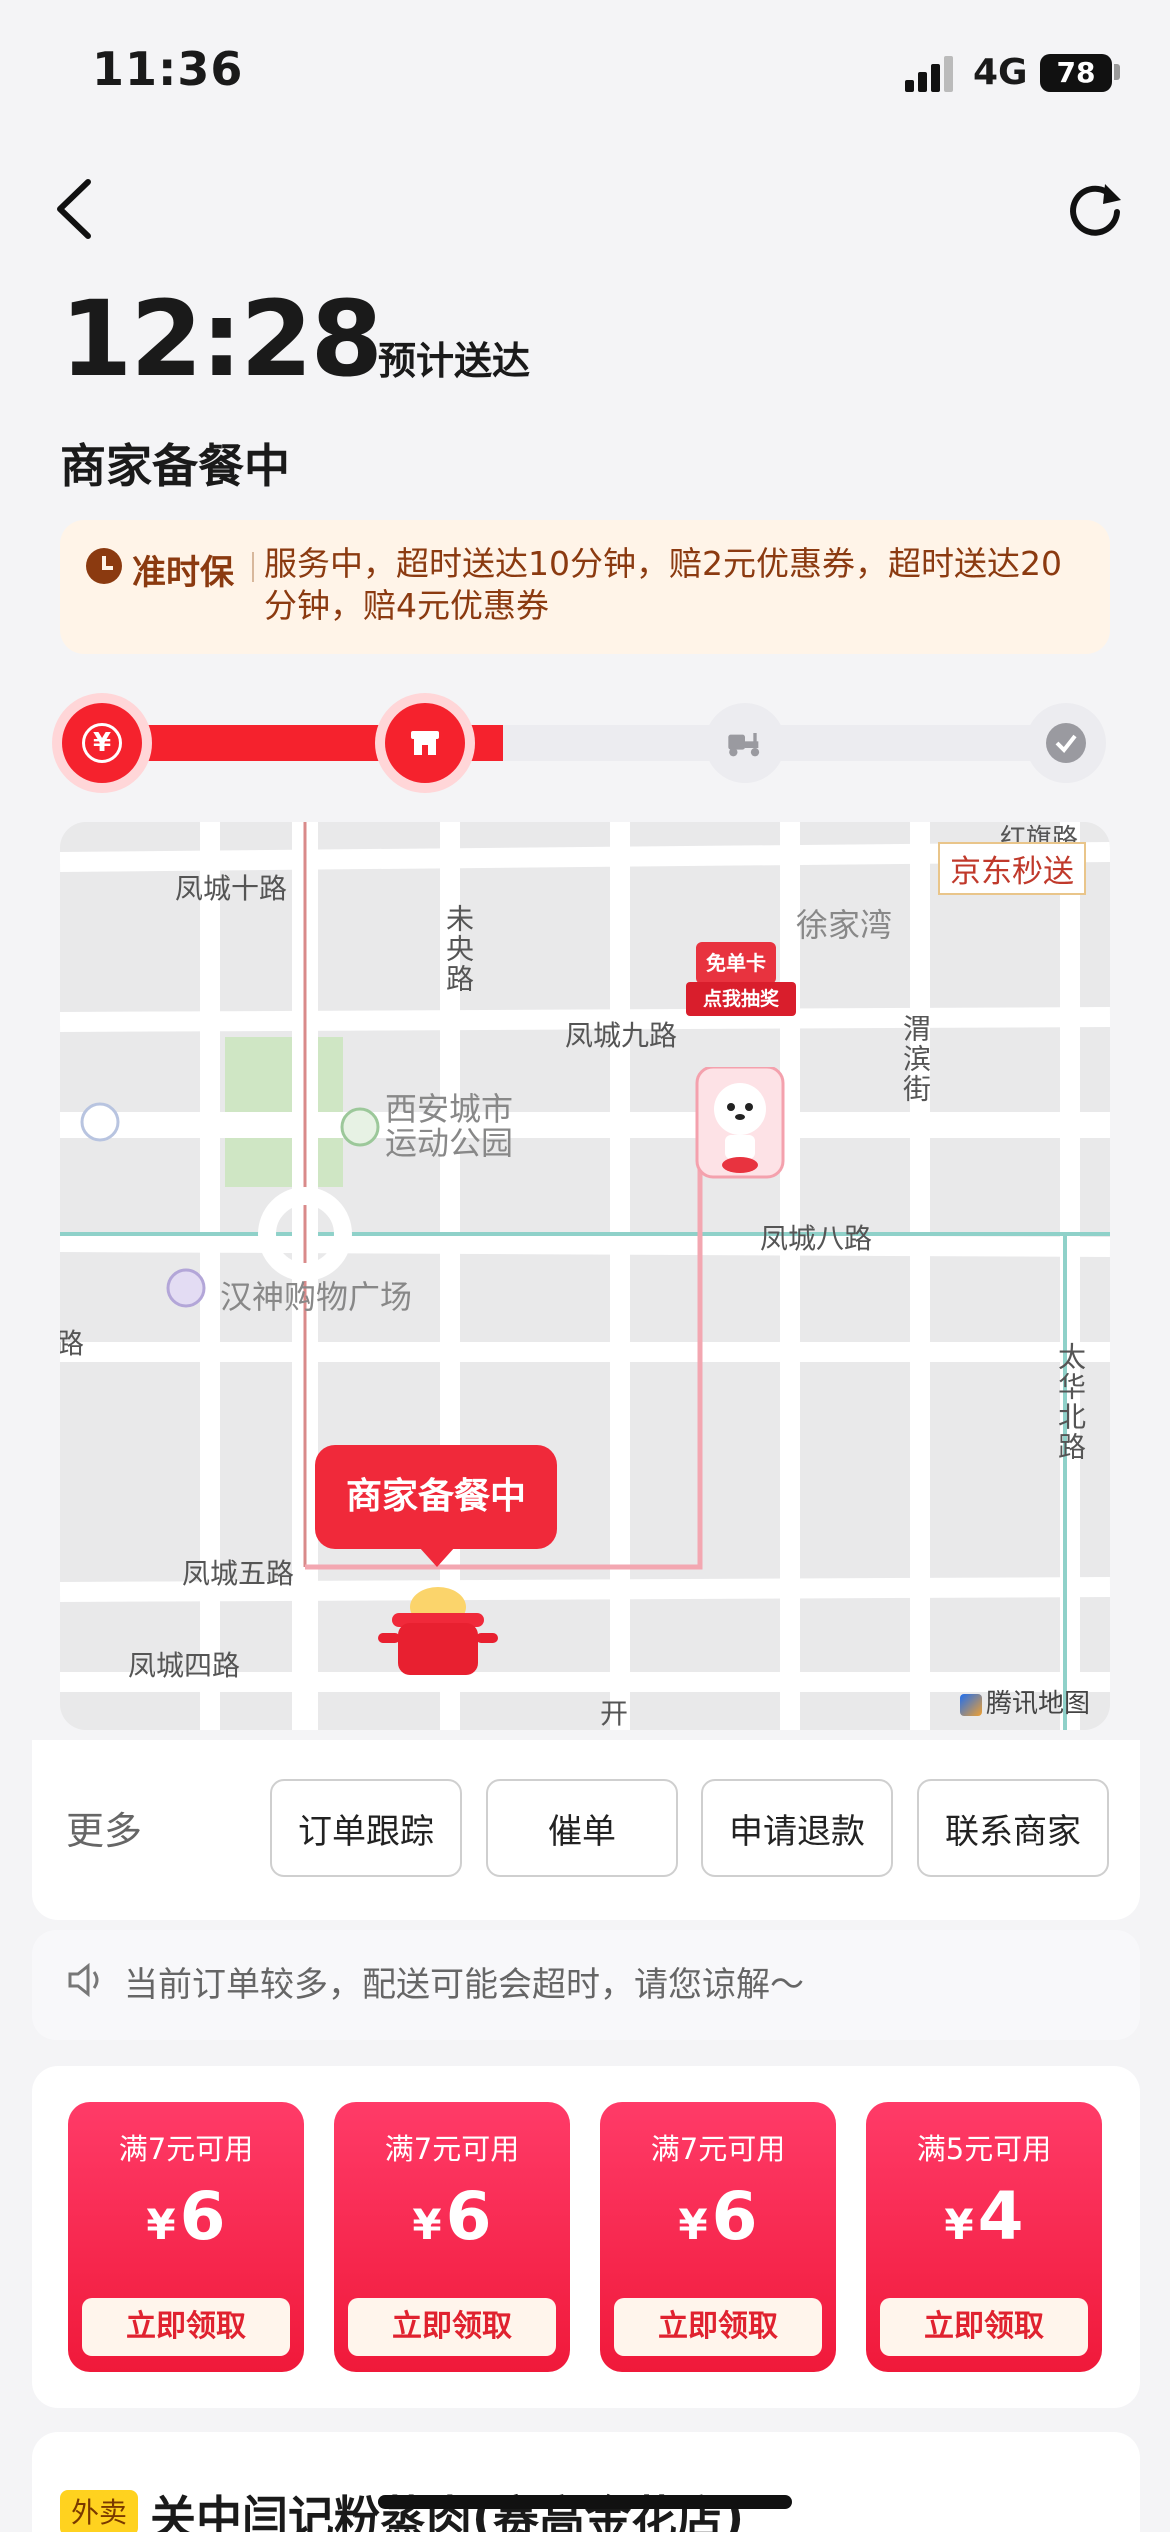  Describe the element at coordinates (1117, 72) in the screenshot. I see `battery-cap` at that location.